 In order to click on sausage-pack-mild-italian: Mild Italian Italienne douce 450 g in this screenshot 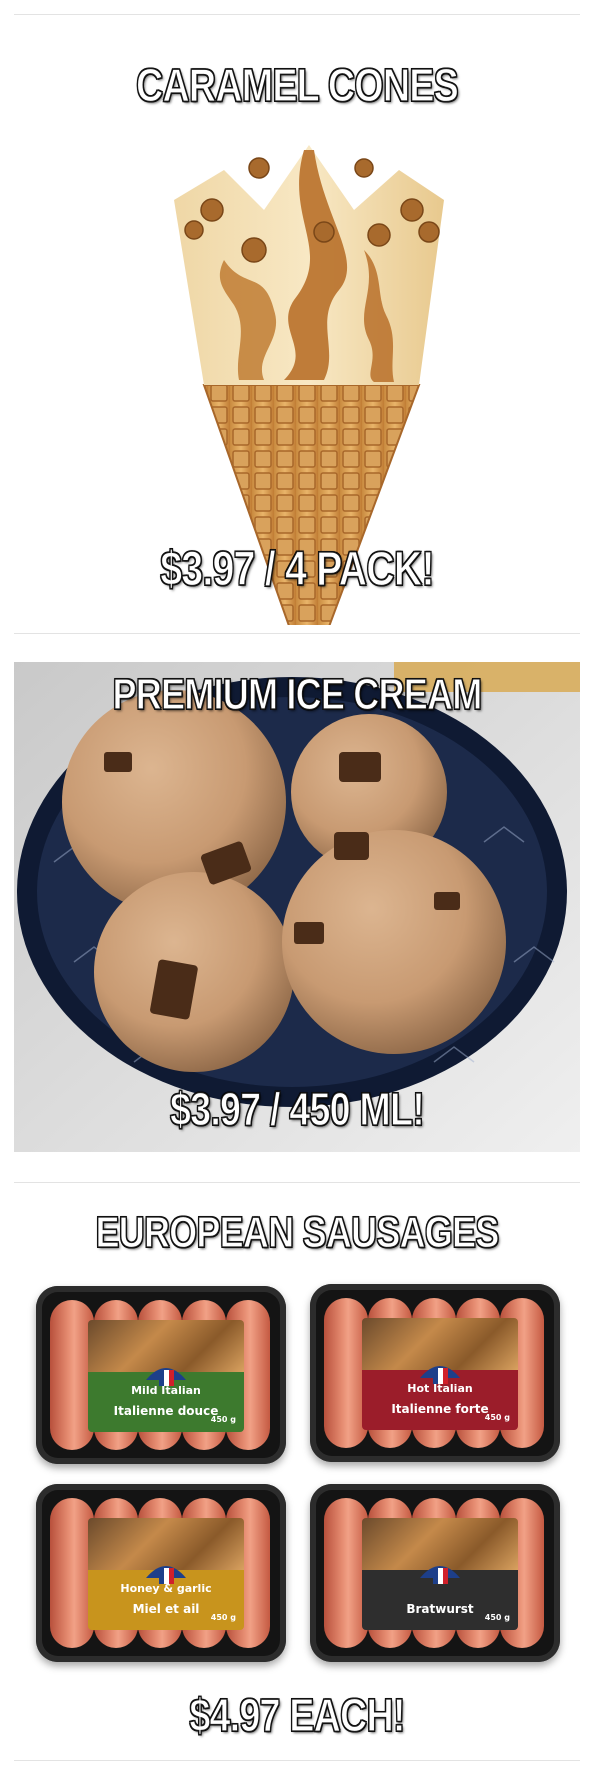, I will do `click(161, 1375)`.